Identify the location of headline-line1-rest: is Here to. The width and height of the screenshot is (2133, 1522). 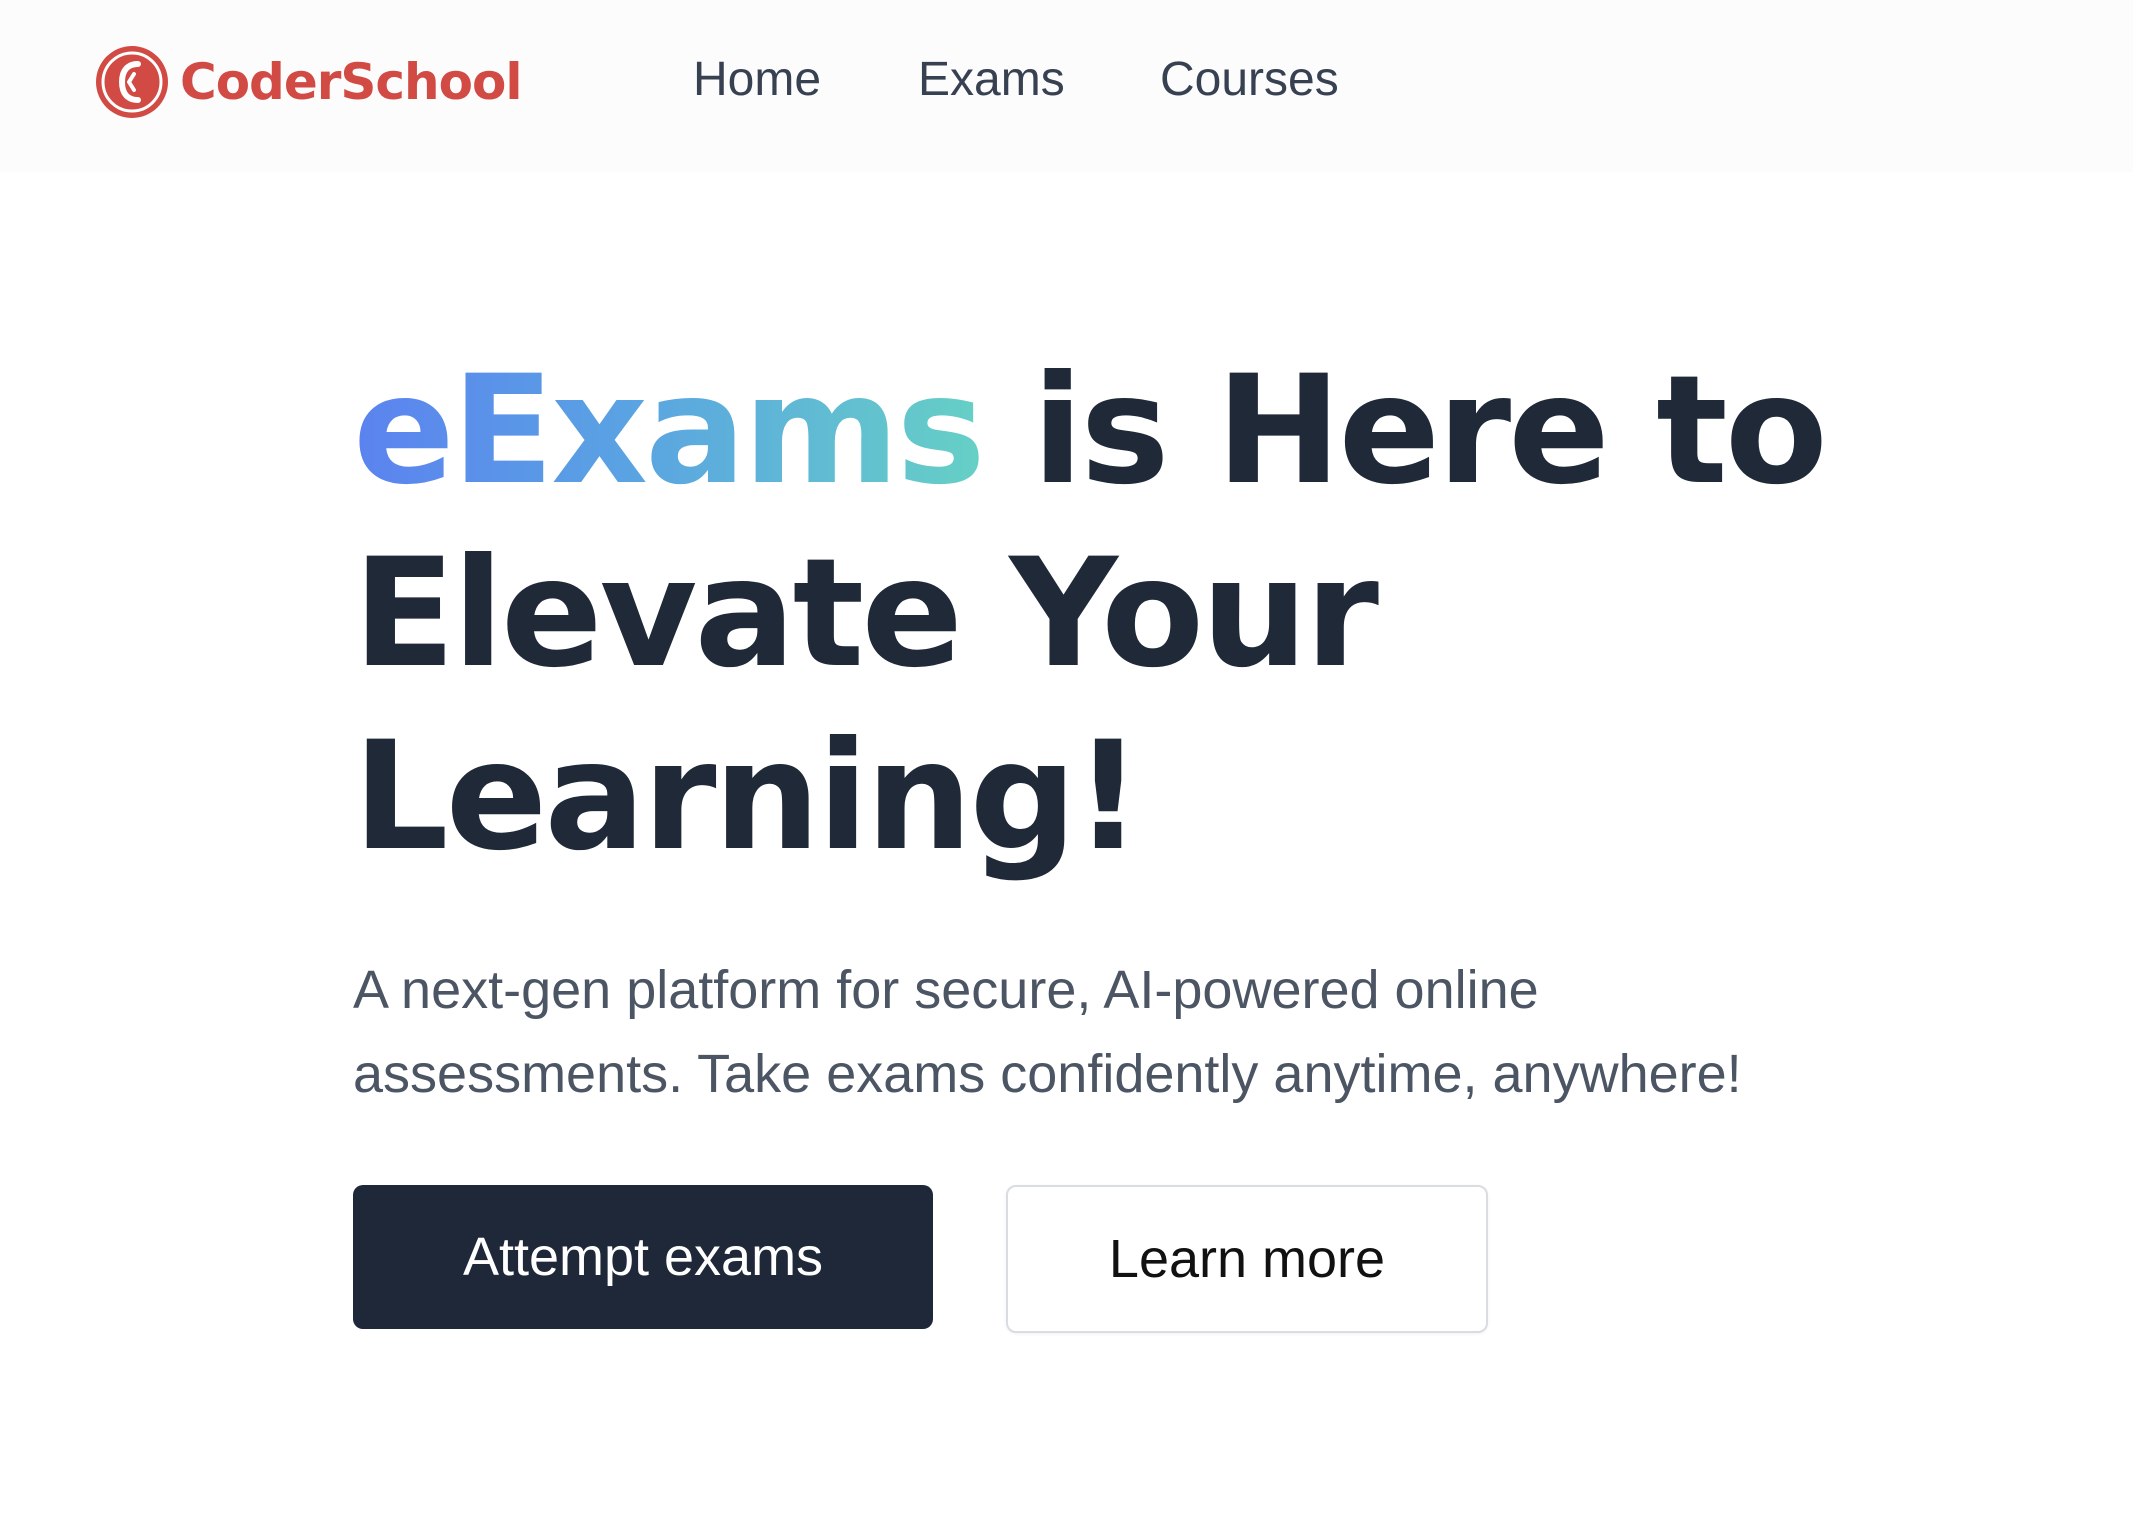
(1405, 431).